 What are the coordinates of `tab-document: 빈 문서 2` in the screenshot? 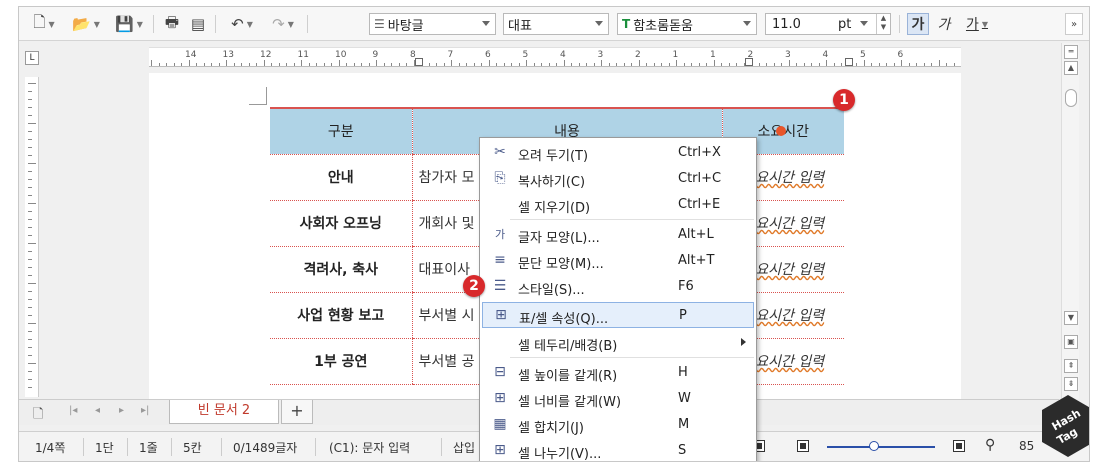 It's located at (224, 412).